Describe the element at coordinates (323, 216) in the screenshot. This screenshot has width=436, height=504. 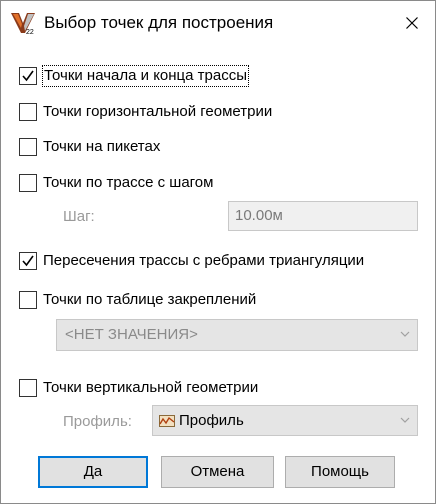
I see `step-input: 10.00м` at that location.